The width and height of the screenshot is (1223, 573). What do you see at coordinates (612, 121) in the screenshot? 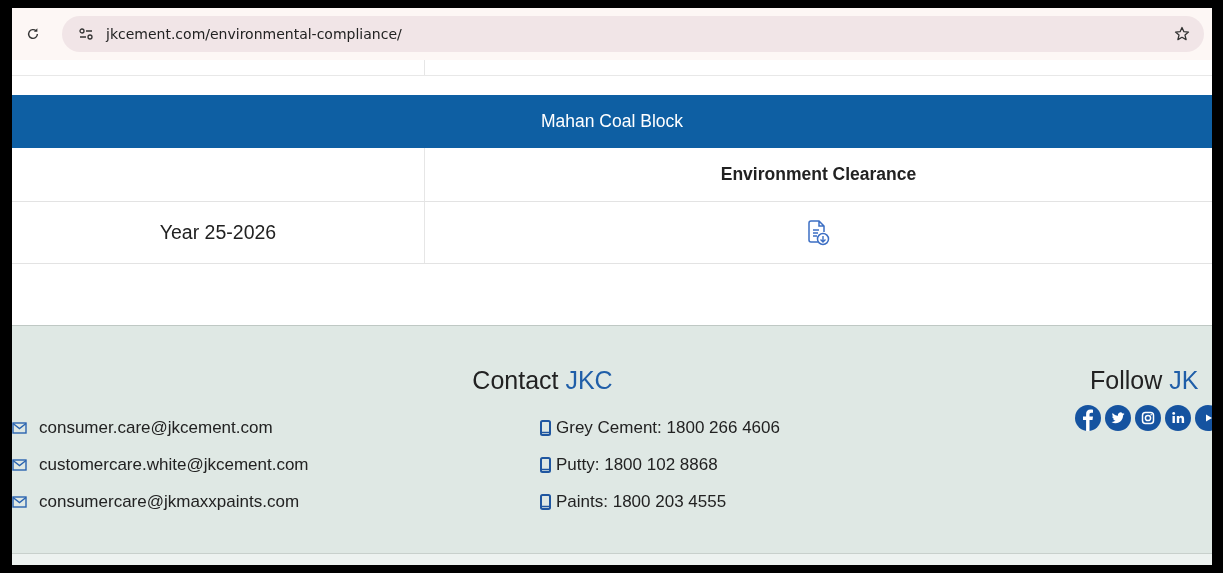
I see `table-section-header: Mahan Coal Block` at bounding box center [612, 121].